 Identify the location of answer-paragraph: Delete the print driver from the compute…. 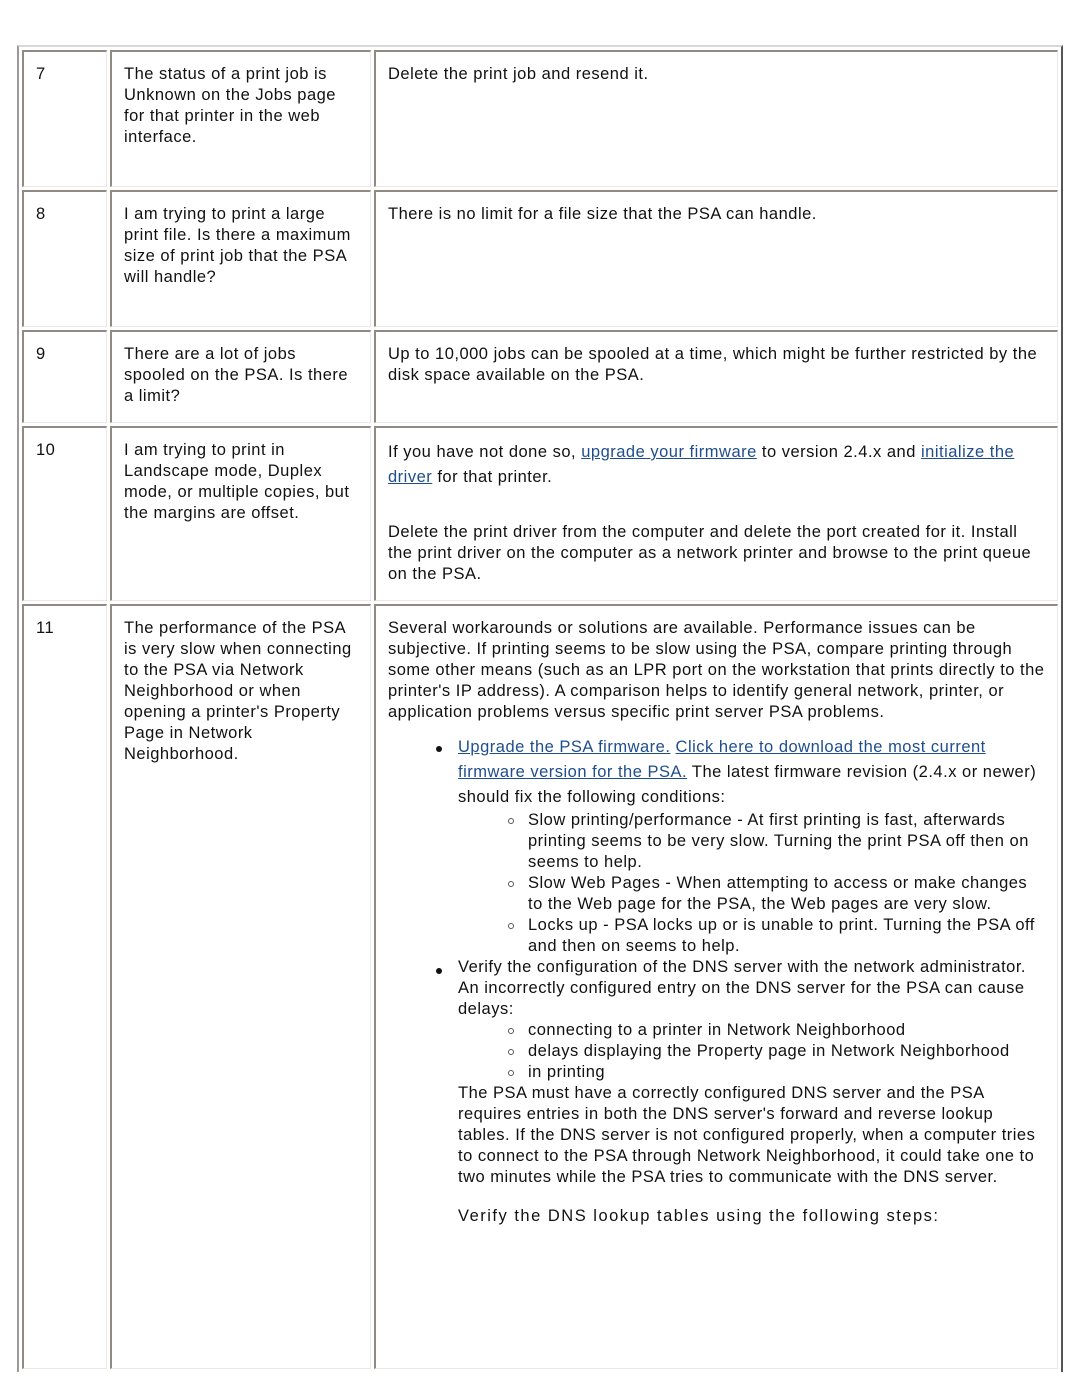
(710, 553).